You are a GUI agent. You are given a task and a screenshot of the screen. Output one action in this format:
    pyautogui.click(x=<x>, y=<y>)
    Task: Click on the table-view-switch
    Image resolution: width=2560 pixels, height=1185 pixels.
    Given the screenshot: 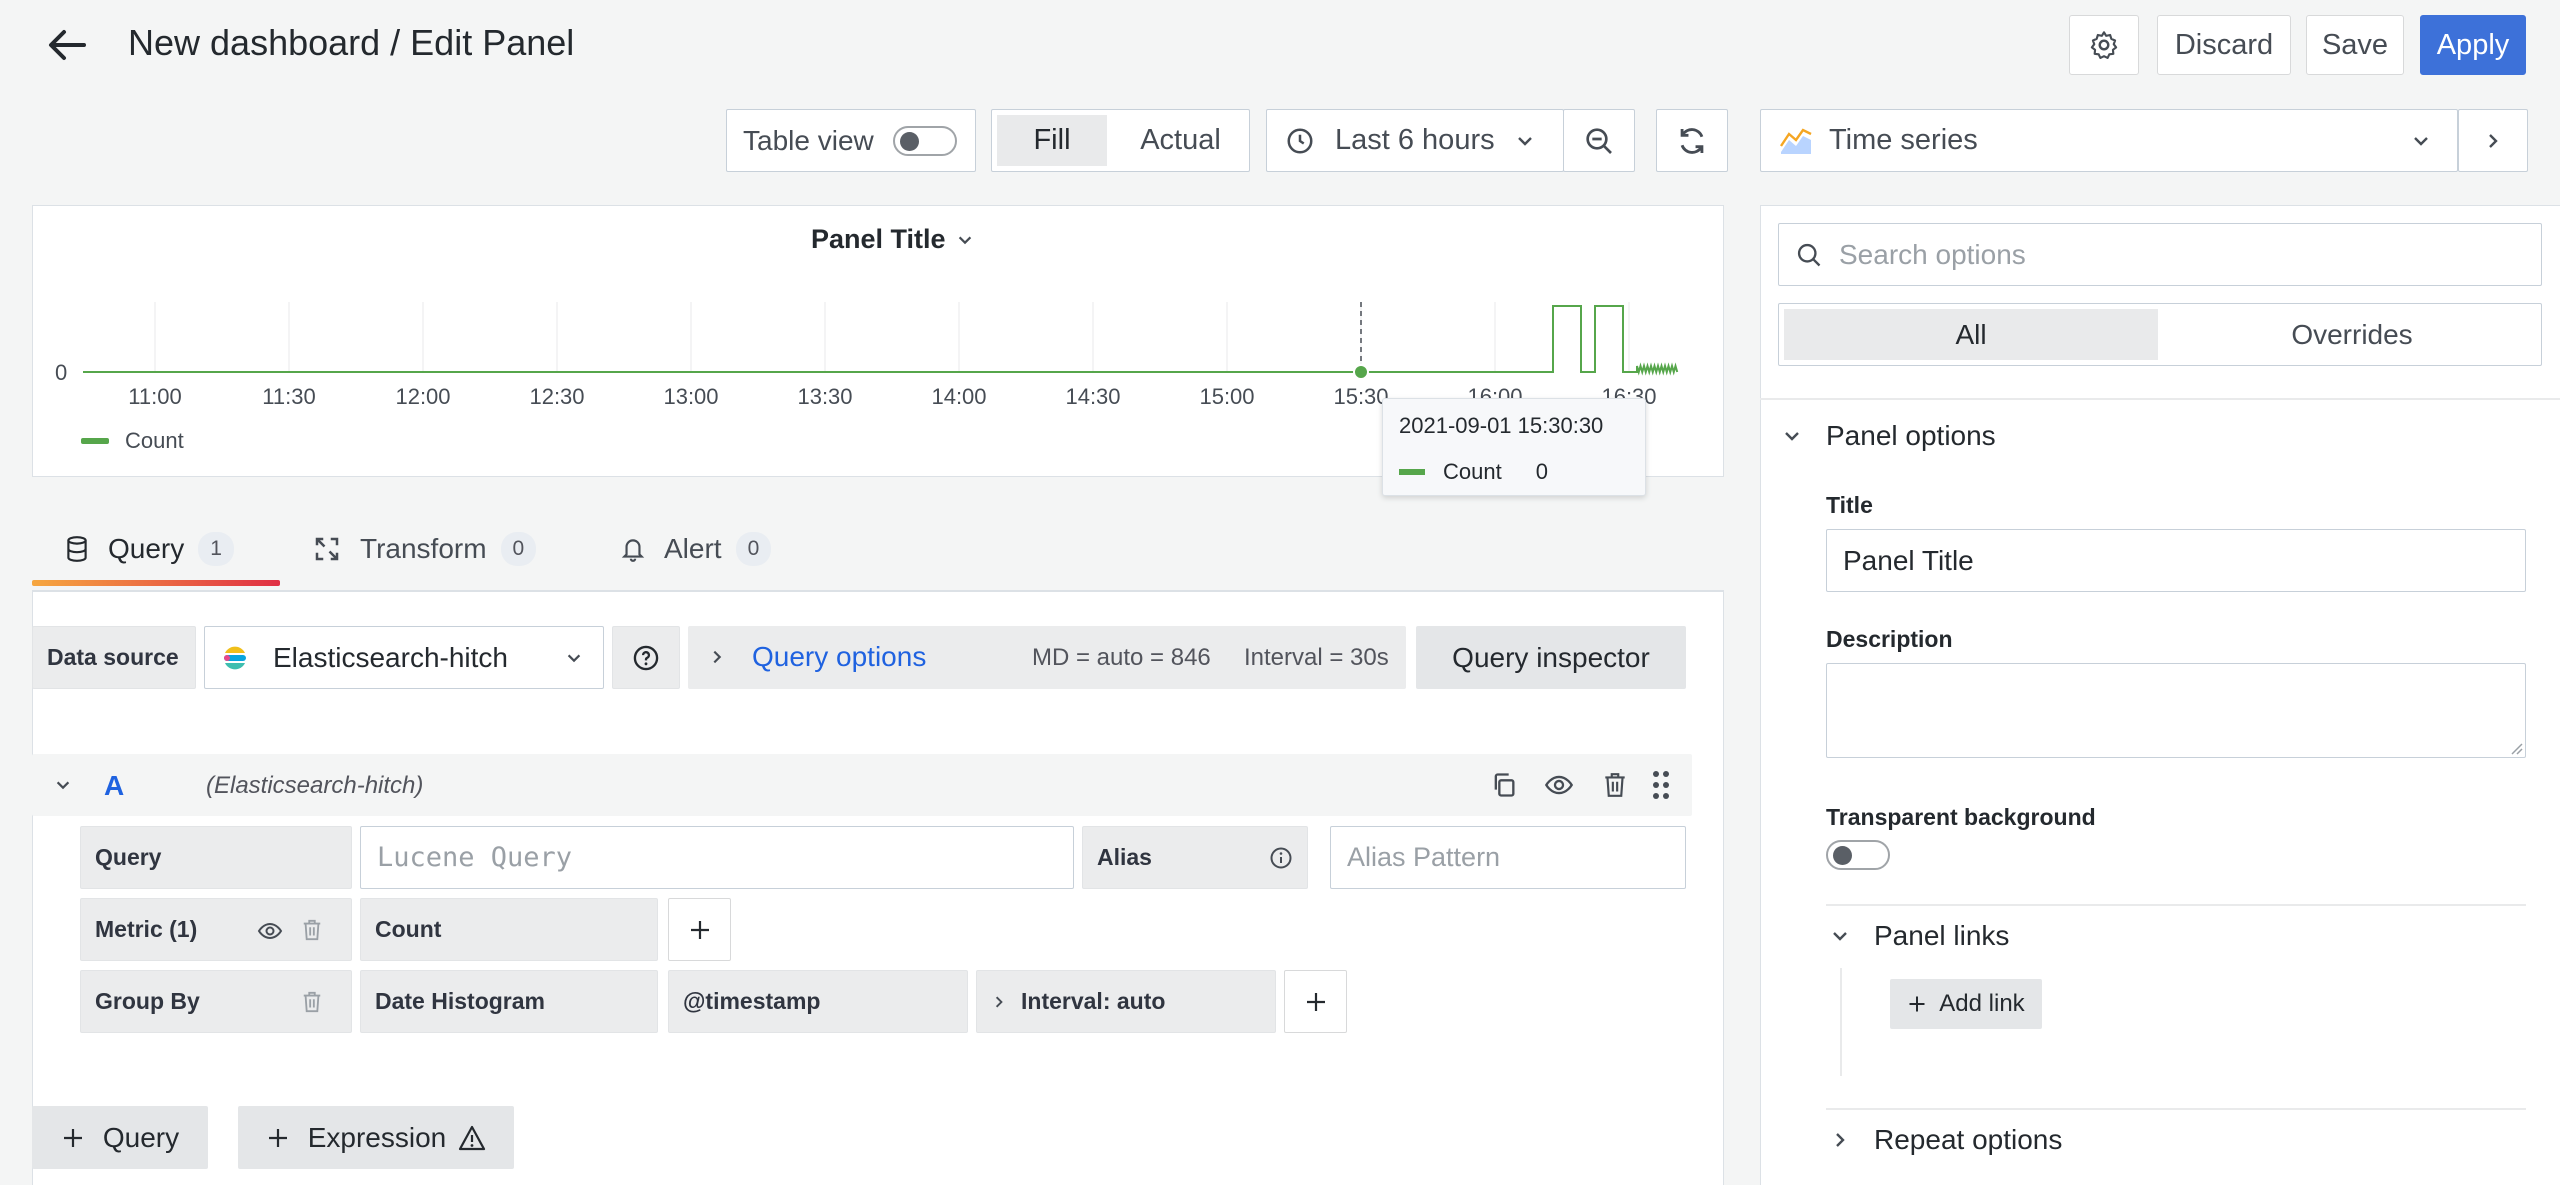 What is the action you would take?
    pyautogui.click(x=925, y=141)
    